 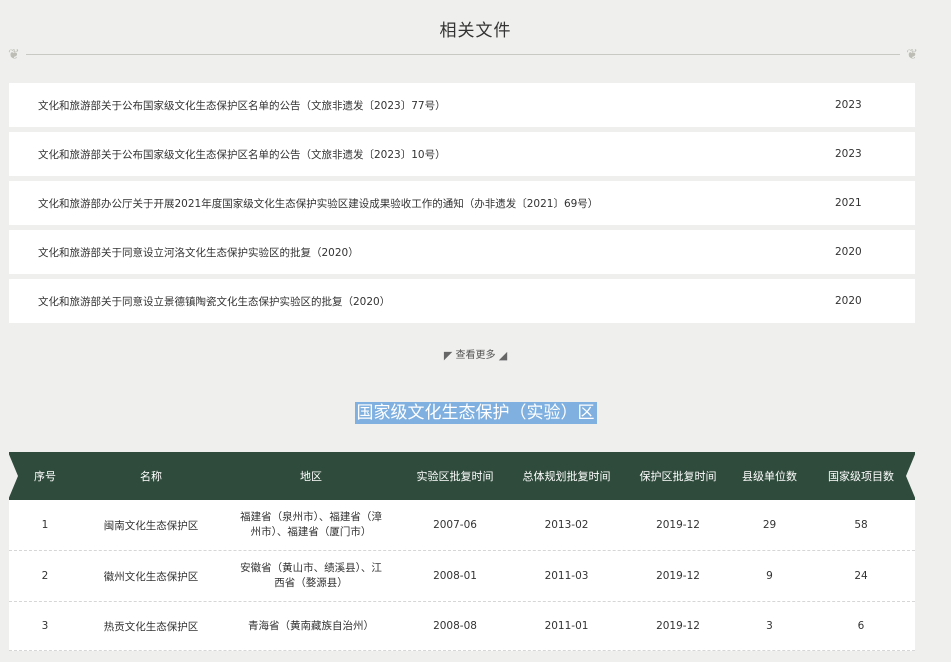 I want to click on cell-plan: 2011-01, so click(x=566, y=626).